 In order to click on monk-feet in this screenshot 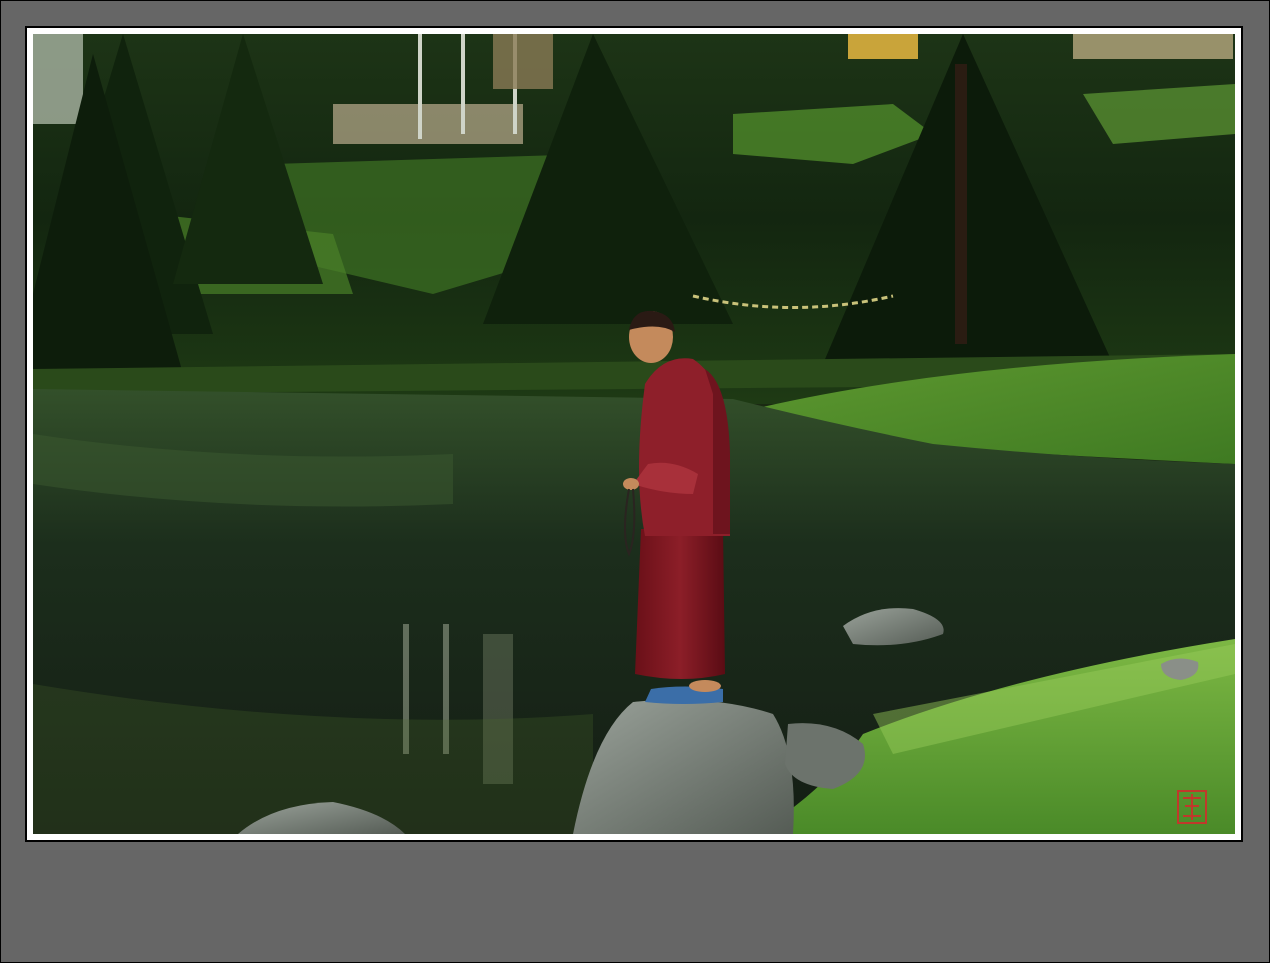, I will do `click(705, 686)`.